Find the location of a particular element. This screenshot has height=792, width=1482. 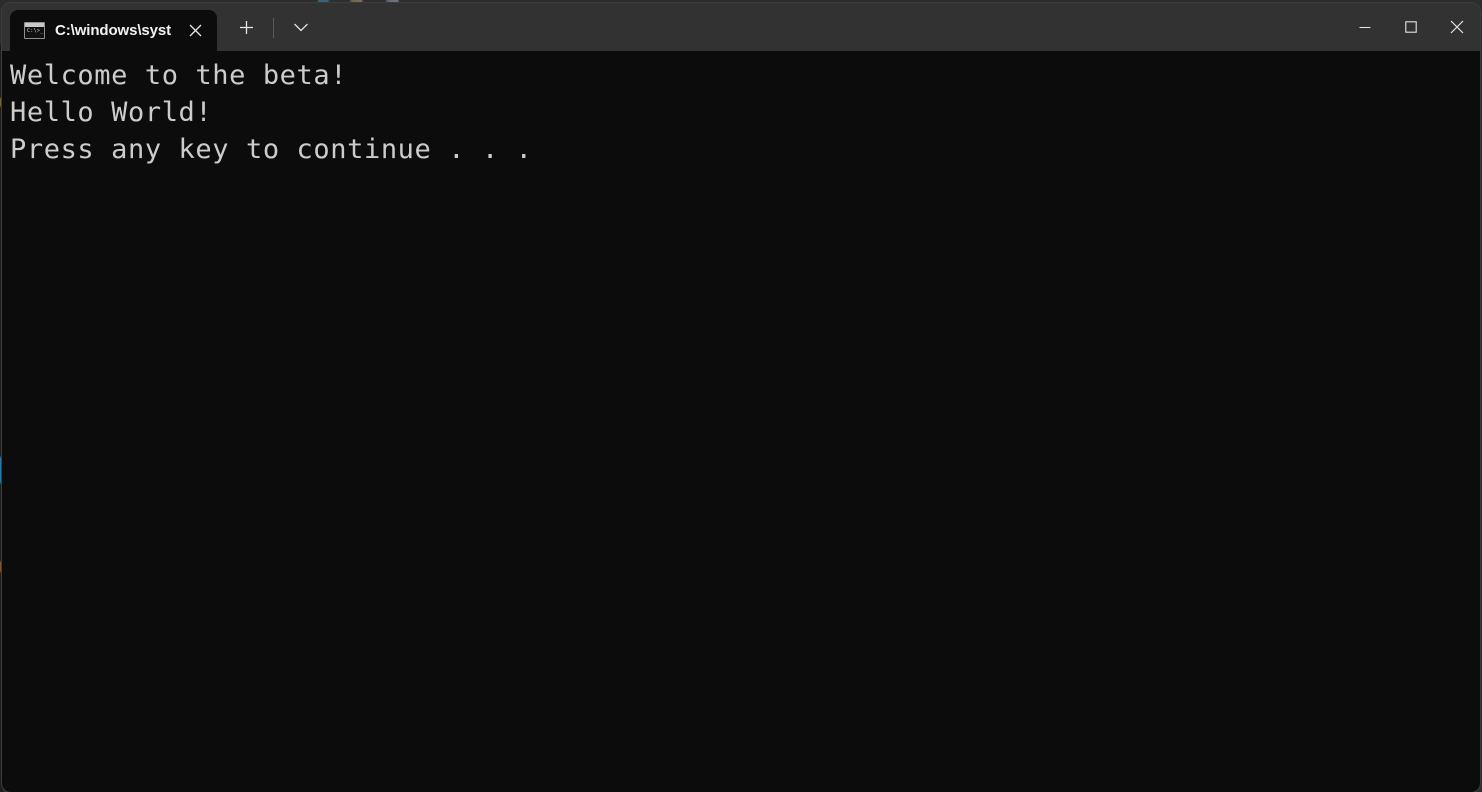

chevron-down-icon is located at coordinates (301, 27).